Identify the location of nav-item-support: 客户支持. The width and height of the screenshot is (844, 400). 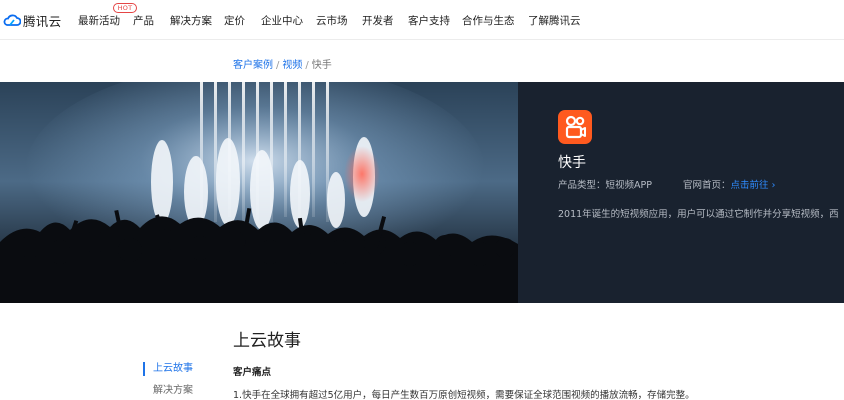
(429, 20).